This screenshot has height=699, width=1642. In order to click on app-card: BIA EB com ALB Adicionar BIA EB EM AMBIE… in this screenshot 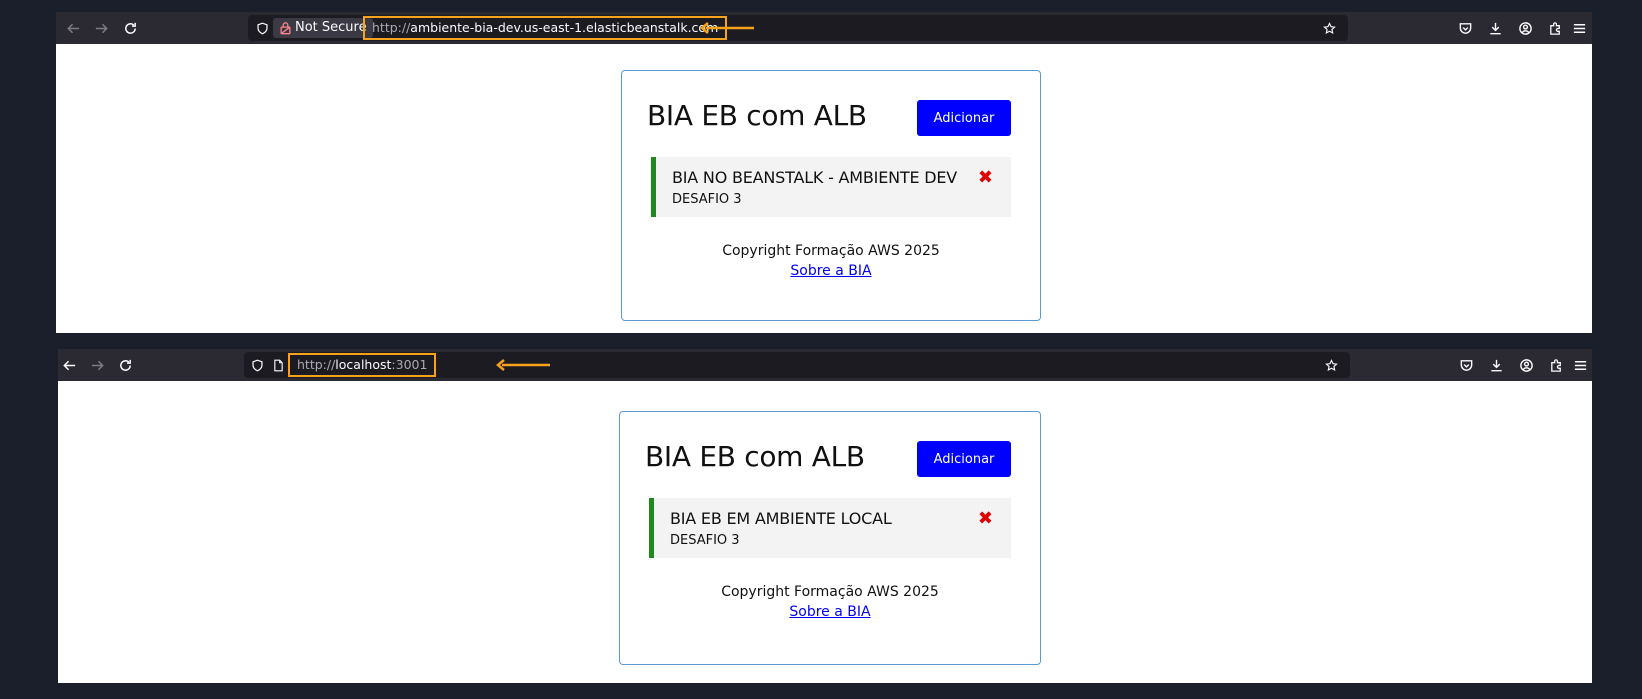, I will do `click(830, 538)`.